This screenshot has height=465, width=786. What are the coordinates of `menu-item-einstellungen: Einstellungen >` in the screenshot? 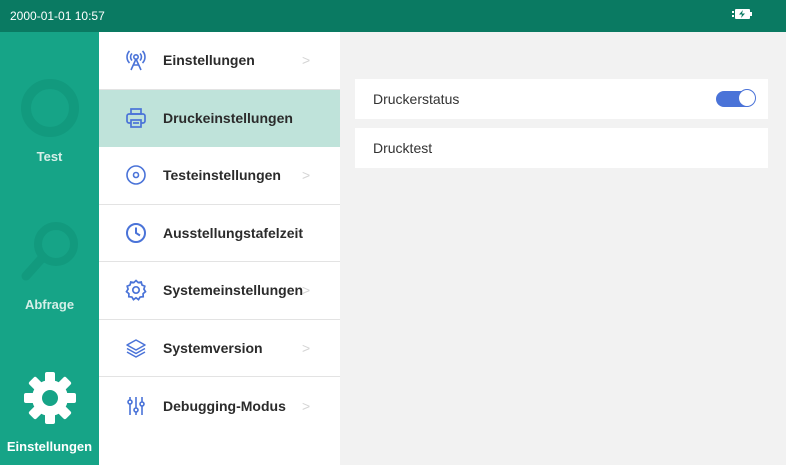 It's located at (219, 61).